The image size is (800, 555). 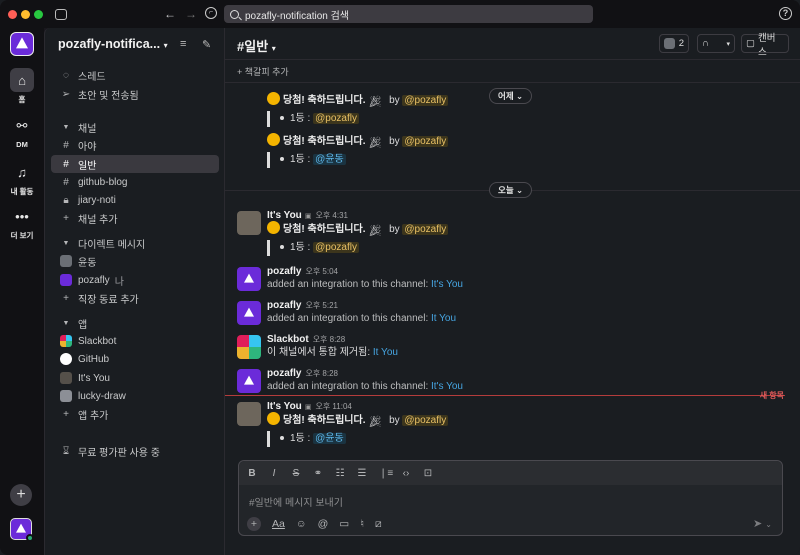 What do you see at coordinates (135, 359) in the screenshot?
I see `sidebar-item-app-github: GitHub` at bounding box center [135, 359].